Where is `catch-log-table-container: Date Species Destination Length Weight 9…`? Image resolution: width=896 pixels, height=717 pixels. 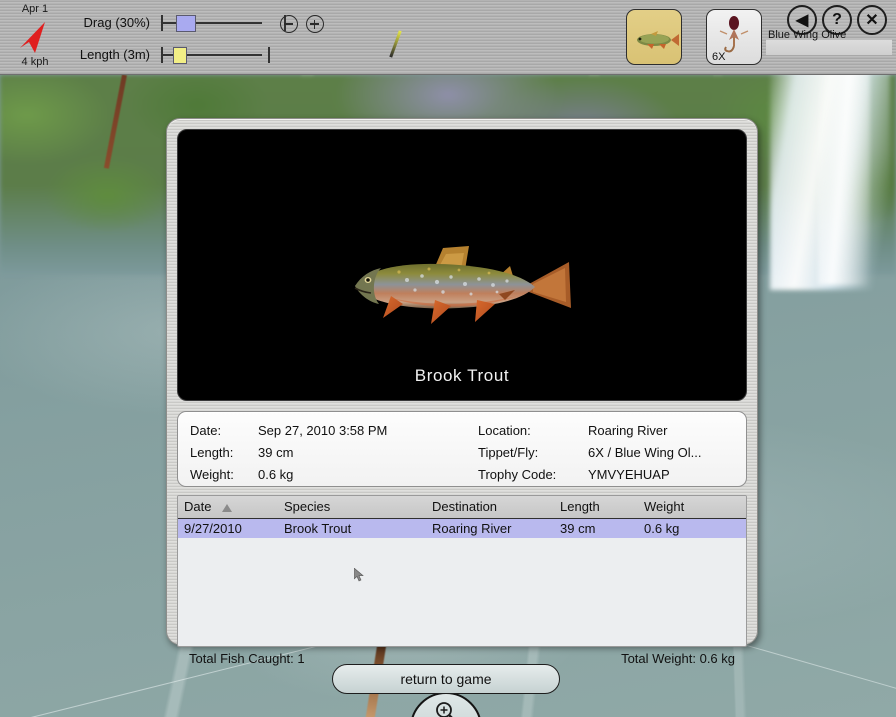 catch-log-table-container: Date Species Destination Length Weight 9… is located at coordinates (462, 571).